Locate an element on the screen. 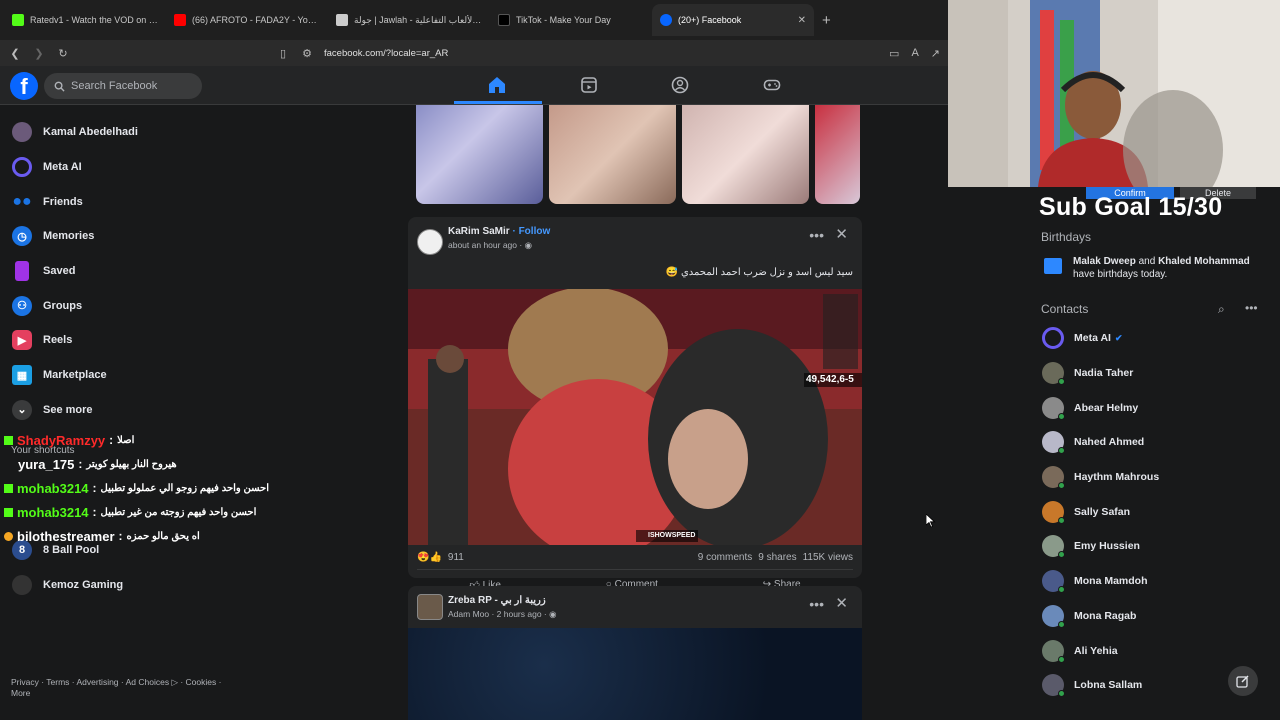  sidebar-item-label: See more is located at coordinates (68, 409).